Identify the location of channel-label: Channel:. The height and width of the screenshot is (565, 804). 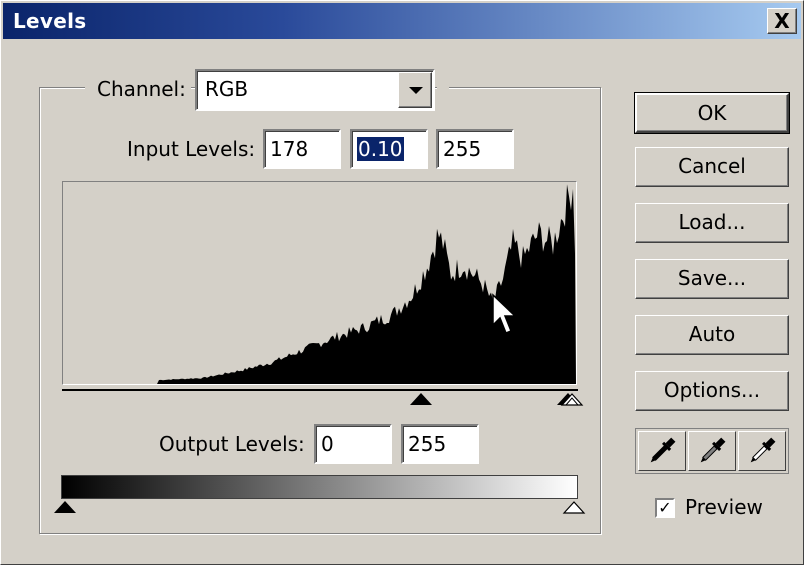
(141, 89).